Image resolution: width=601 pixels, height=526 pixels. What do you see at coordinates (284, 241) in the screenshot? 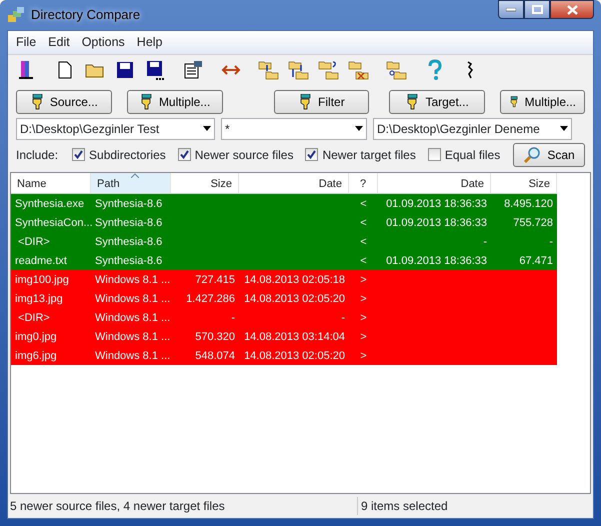
I see `table-row: <DIR> Synthesia-8.6 < - -` at bounding box center [284, 241].